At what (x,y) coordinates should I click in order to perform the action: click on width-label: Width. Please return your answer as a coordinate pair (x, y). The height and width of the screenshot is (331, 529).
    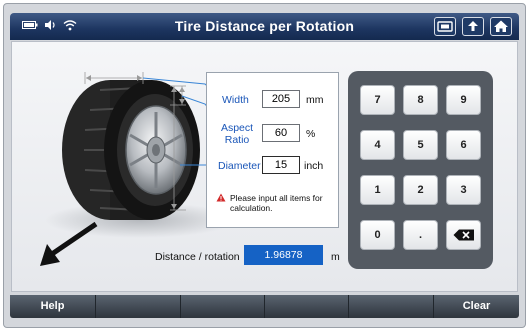
    Looking at the image, I should click on (235, 100).